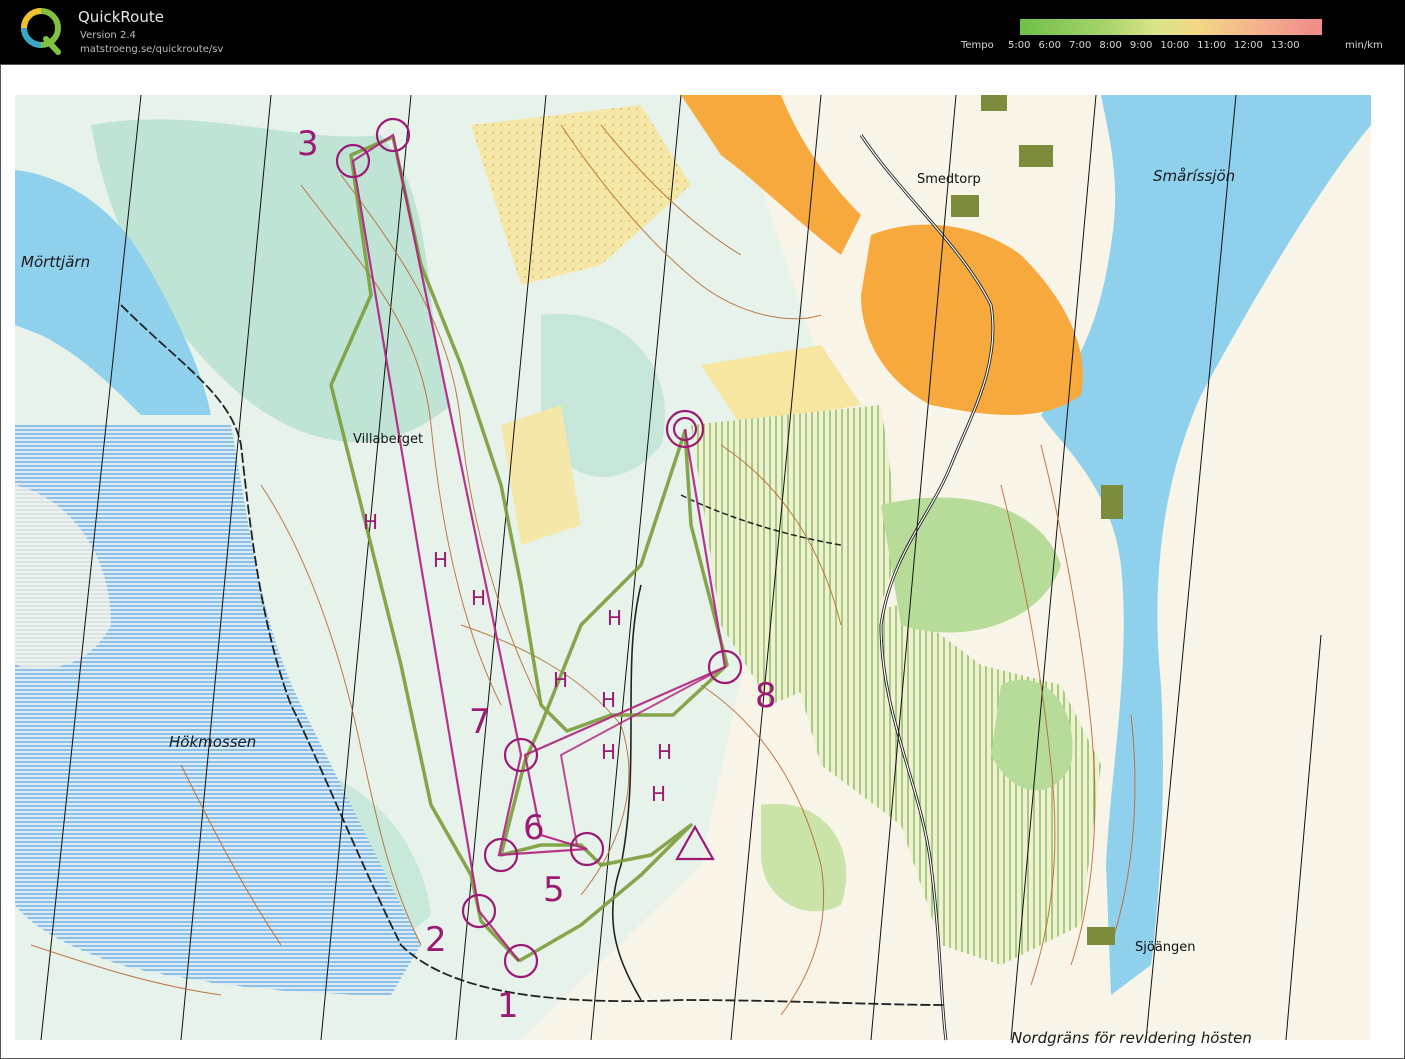 This screenshot has width=1405, height=1059. Describe the element at coordinates (1019, 45) in the screenshot. I see `tempo-tick: 5:00` at that location.